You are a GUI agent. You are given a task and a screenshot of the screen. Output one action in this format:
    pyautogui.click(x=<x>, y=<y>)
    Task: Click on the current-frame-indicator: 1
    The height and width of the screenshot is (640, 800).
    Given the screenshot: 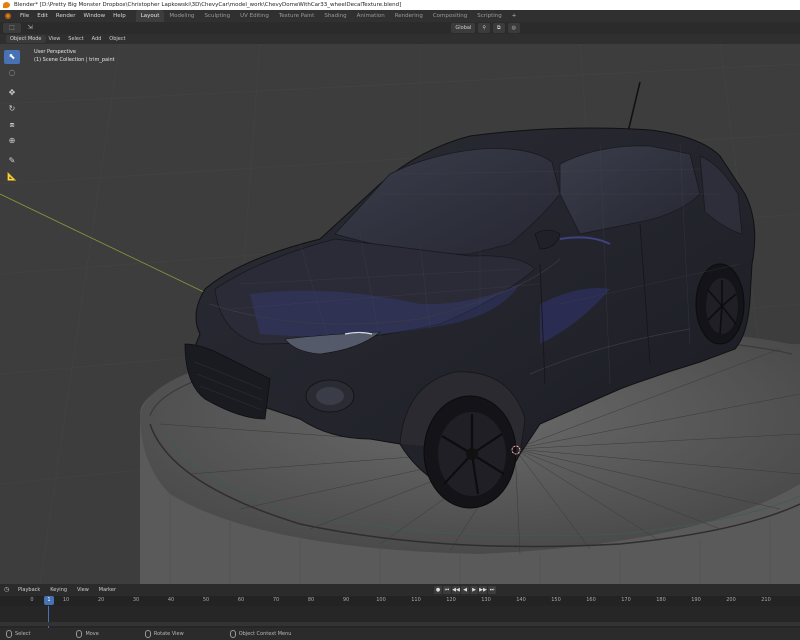 What is the action you would take?
    pyautogui.click(x=49, y=600)
    